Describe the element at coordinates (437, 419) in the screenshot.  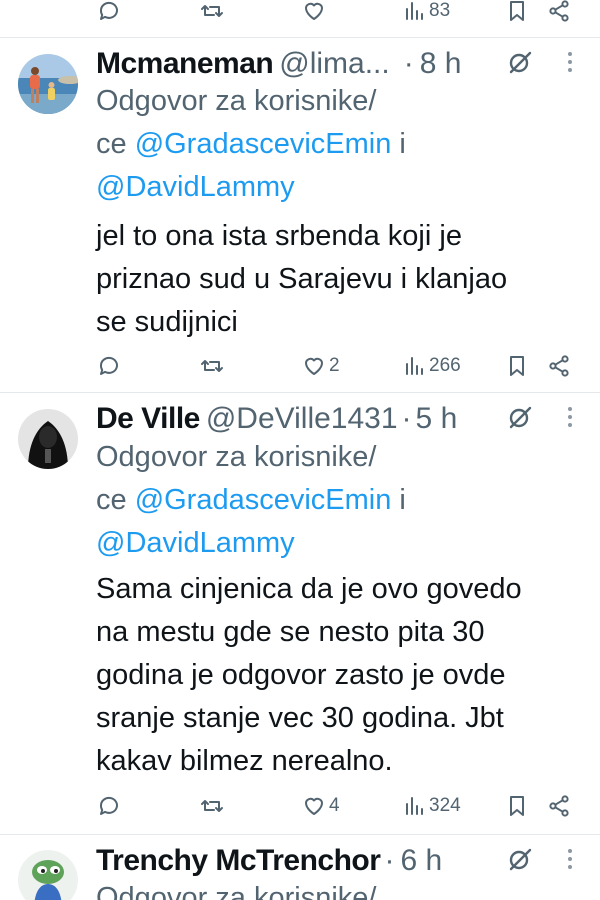
I see `timestamp: 5 h` at that location.